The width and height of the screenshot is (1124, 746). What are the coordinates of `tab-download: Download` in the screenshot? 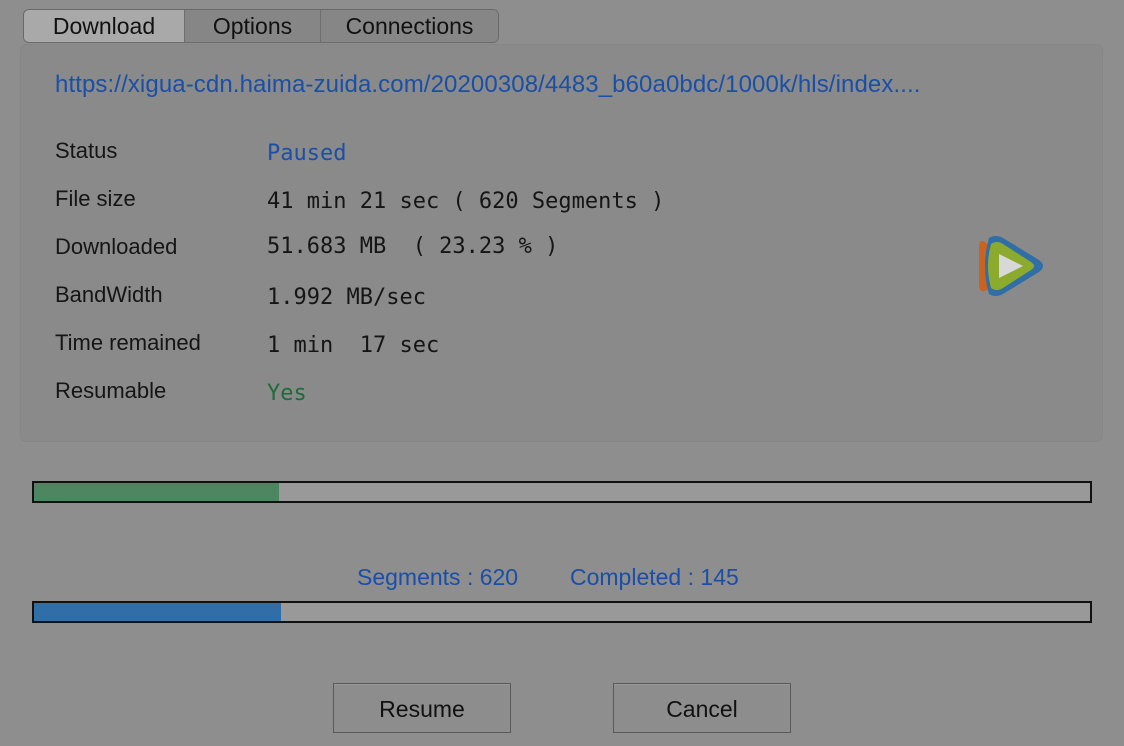 It's located at (104, 26).